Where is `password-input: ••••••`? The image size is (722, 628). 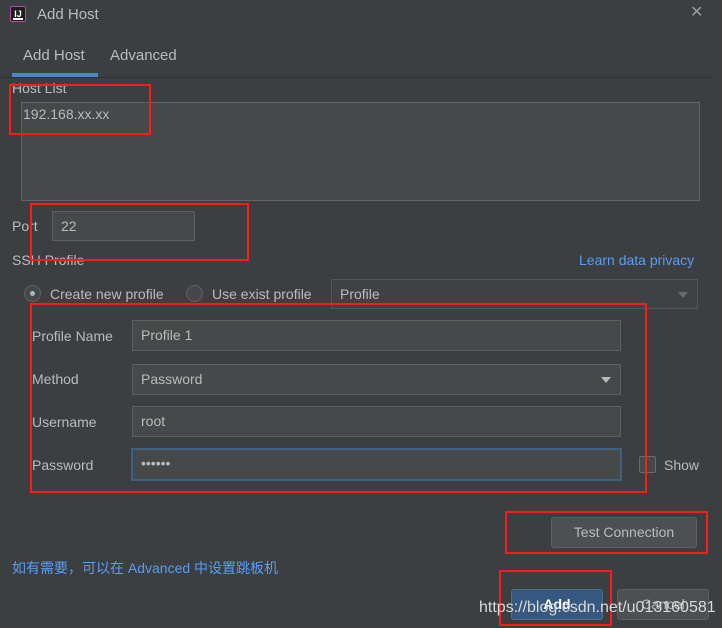 password-input: •••••• is located at coordinates (376, 464).